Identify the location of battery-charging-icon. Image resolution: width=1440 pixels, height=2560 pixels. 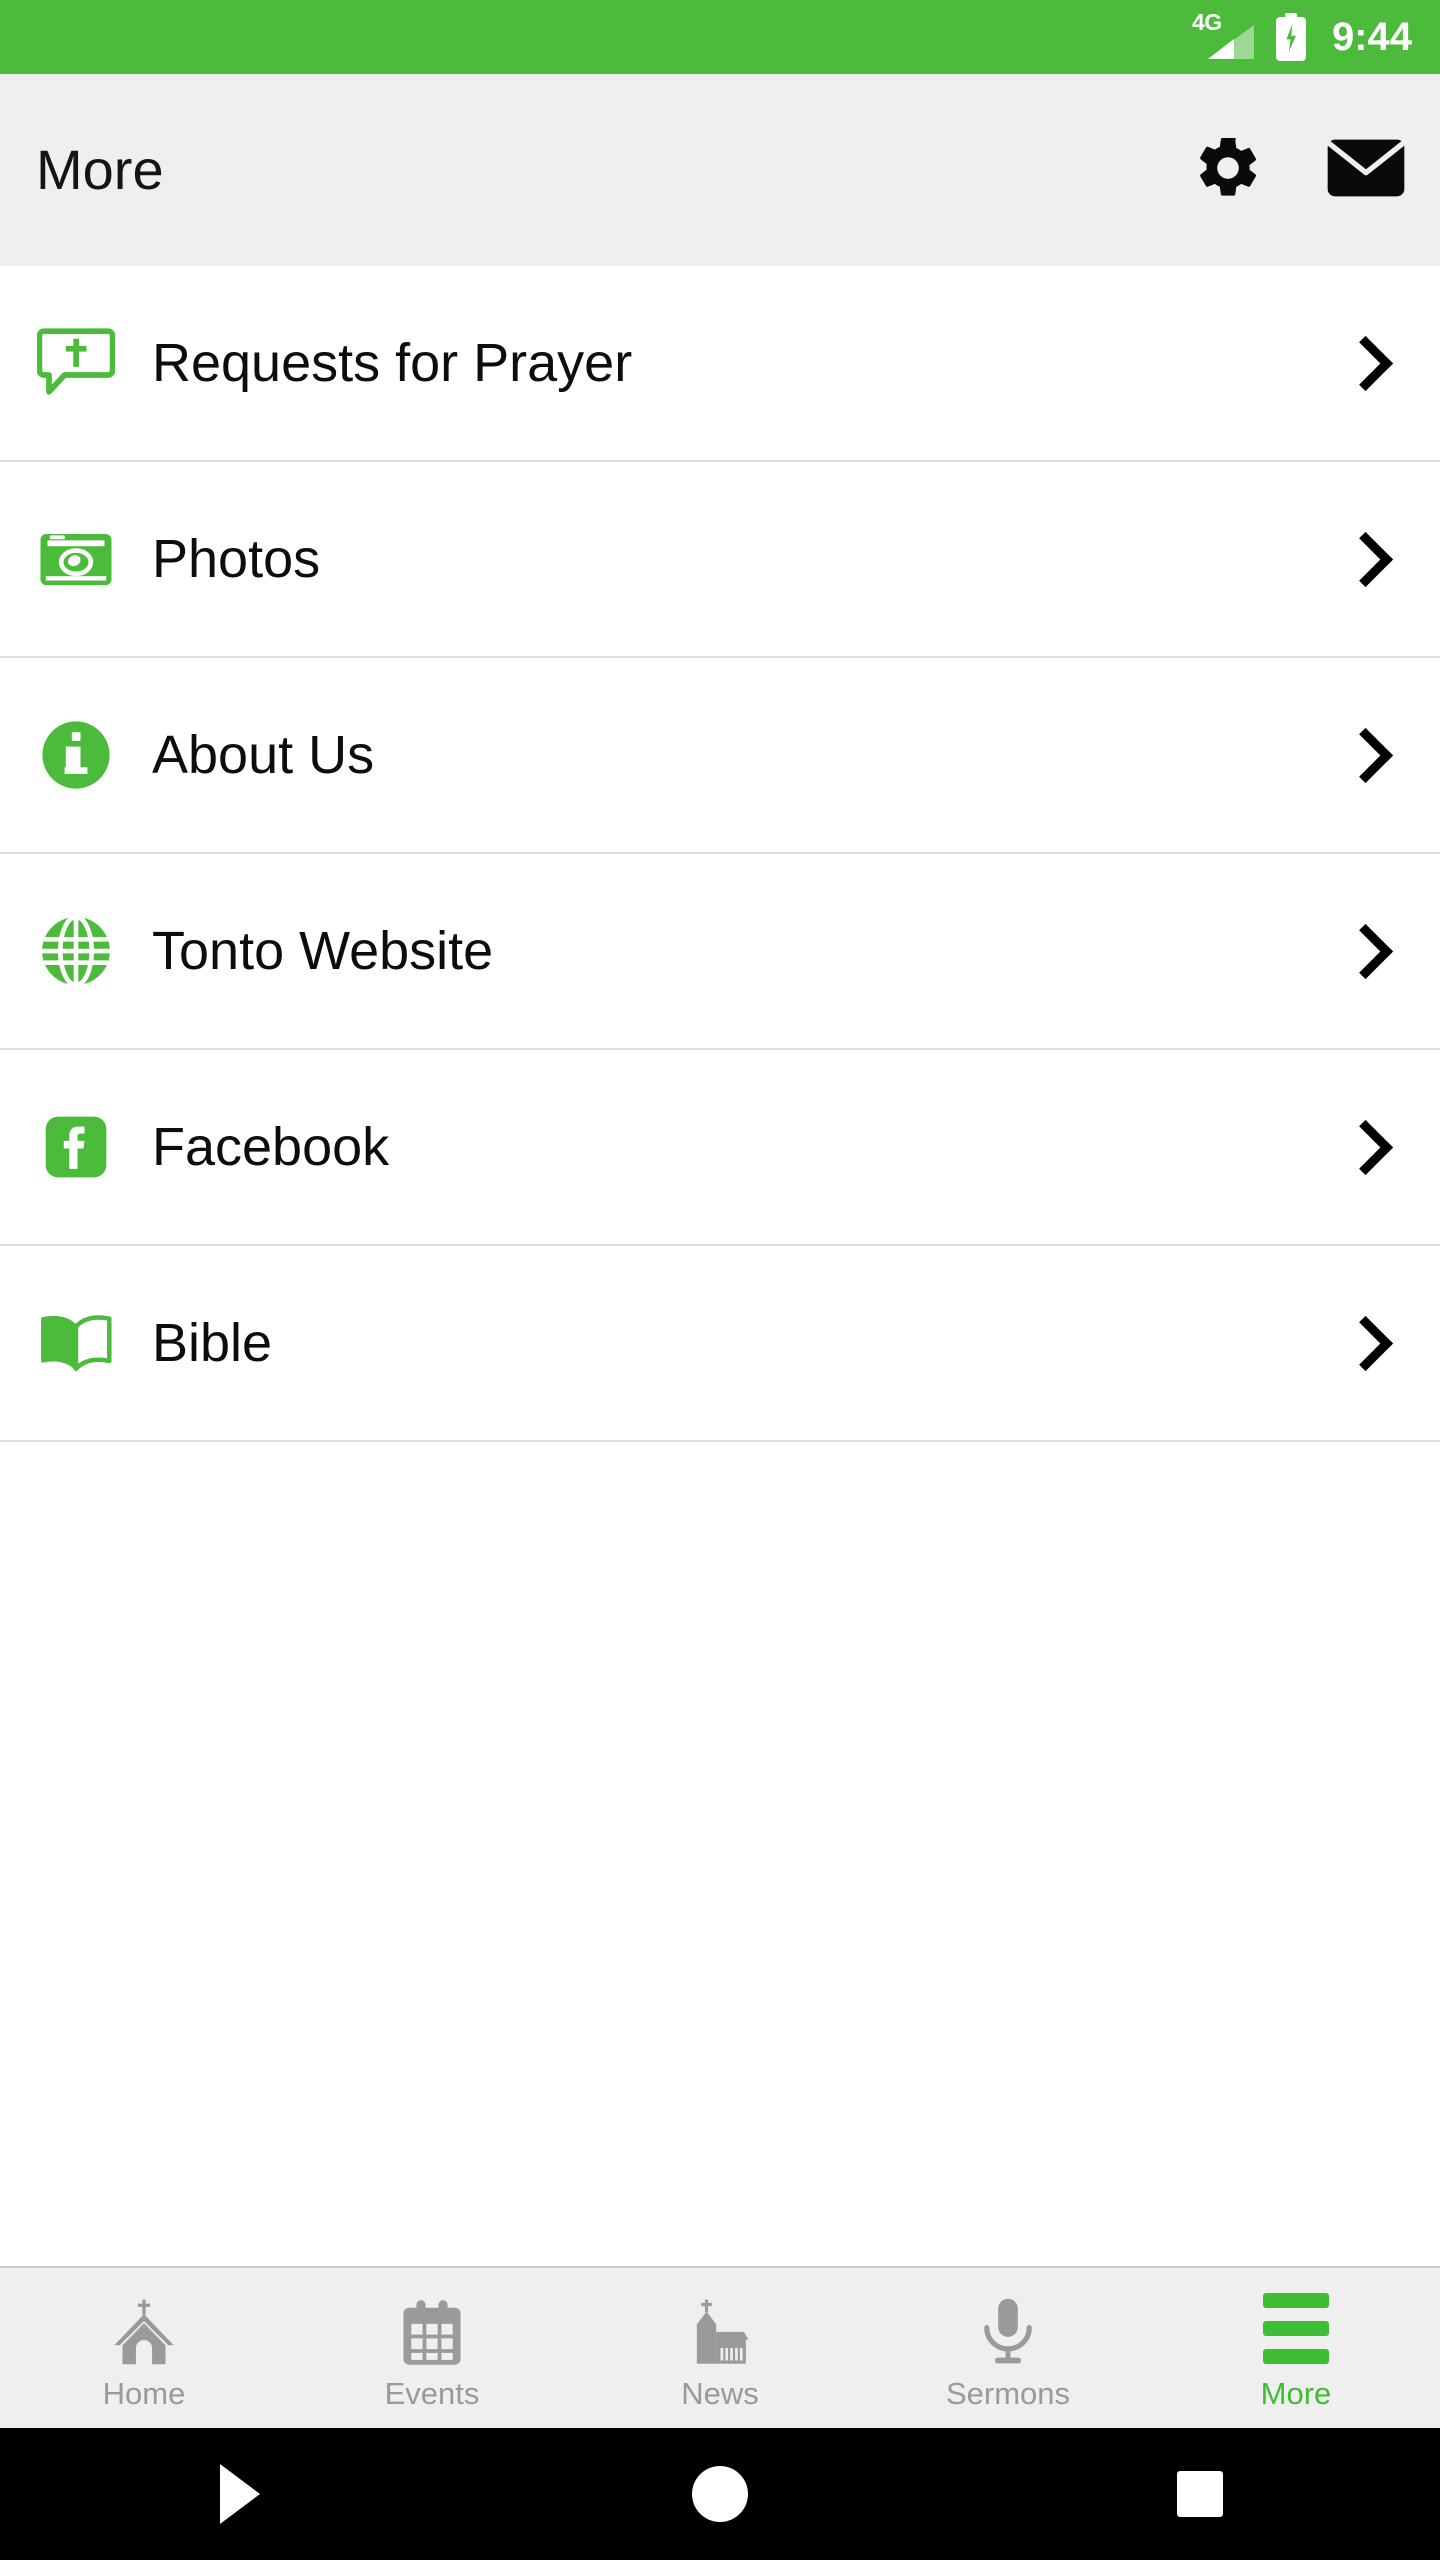
(1290, 37).